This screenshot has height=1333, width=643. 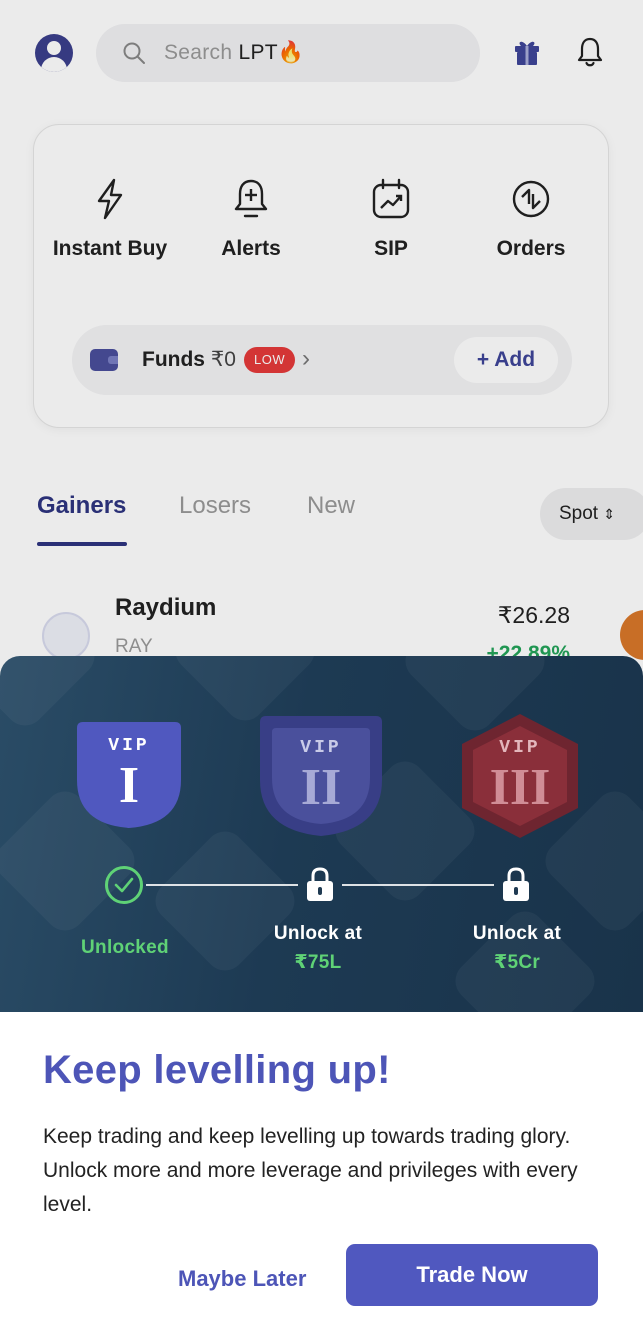 I want to click on check-circle-icon, so click(x=124, y=885).